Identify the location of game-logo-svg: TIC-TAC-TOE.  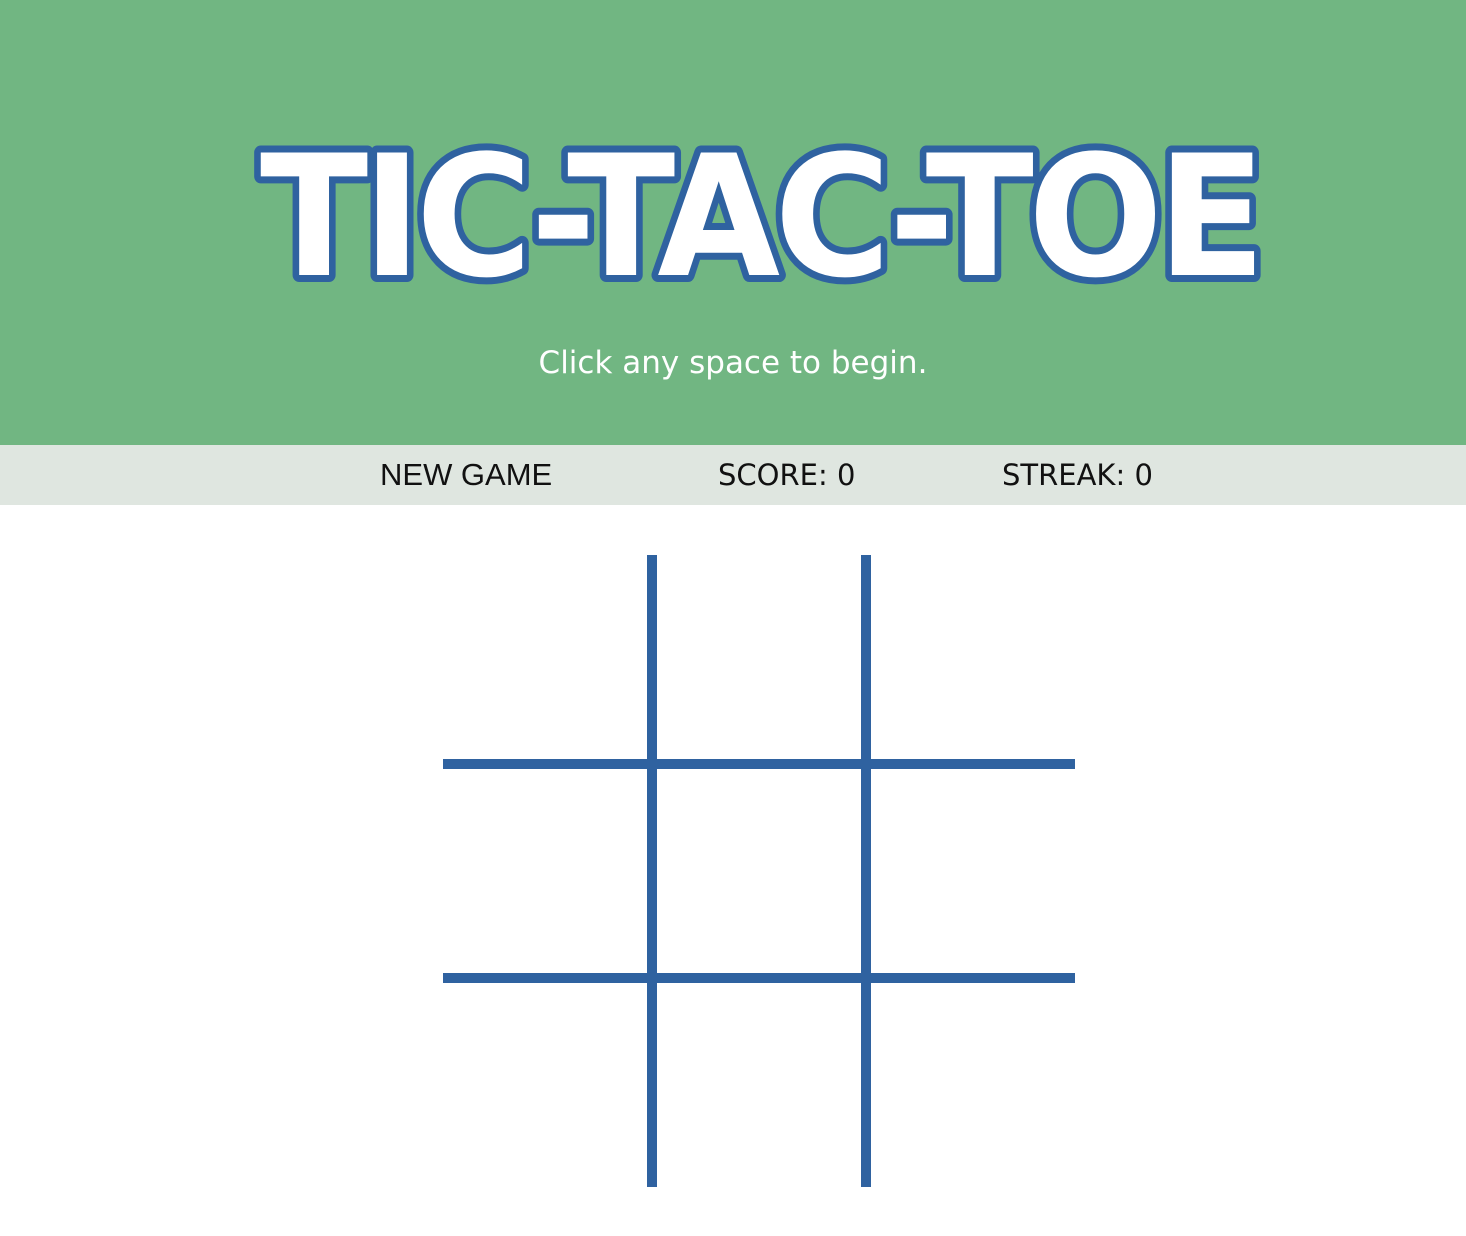
(763, 215).